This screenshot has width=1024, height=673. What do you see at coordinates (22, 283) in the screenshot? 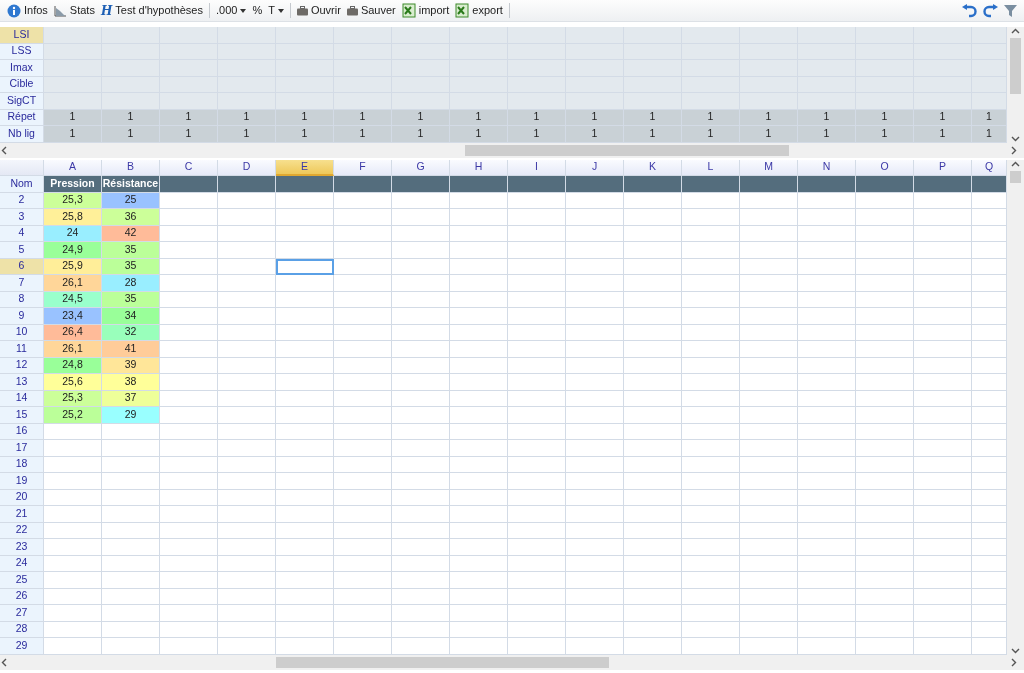
I see `row-header: 7` at bounding box center [22, 283].